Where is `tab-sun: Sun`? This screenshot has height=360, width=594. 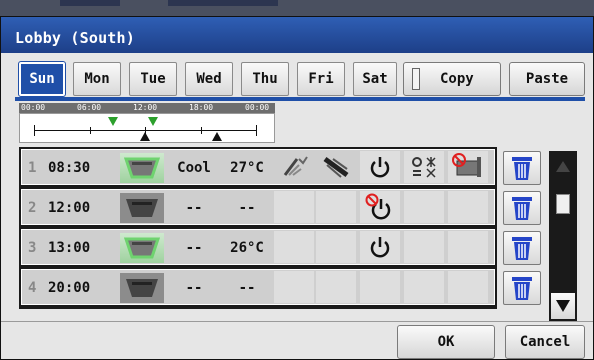 tab-sun: Sun is located at coordinates (42, 79).